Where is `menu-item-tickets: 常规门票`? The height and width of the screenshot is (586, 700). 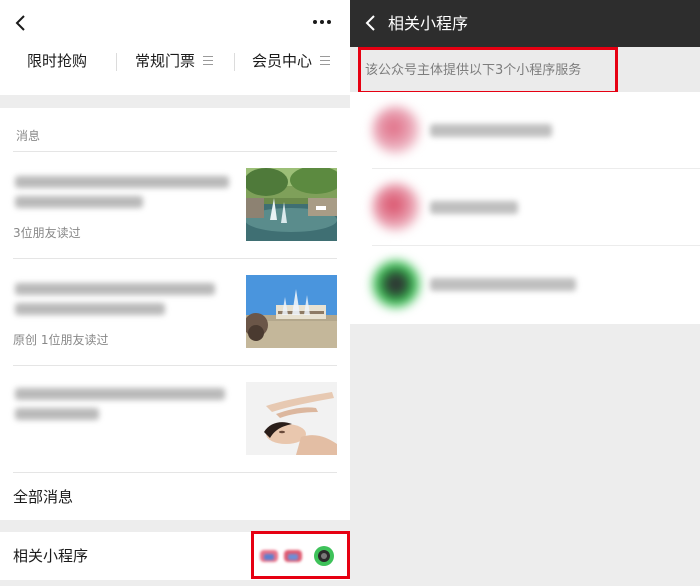
menu-item-tickets: 常规门票 is located at coordinates (174, 62).